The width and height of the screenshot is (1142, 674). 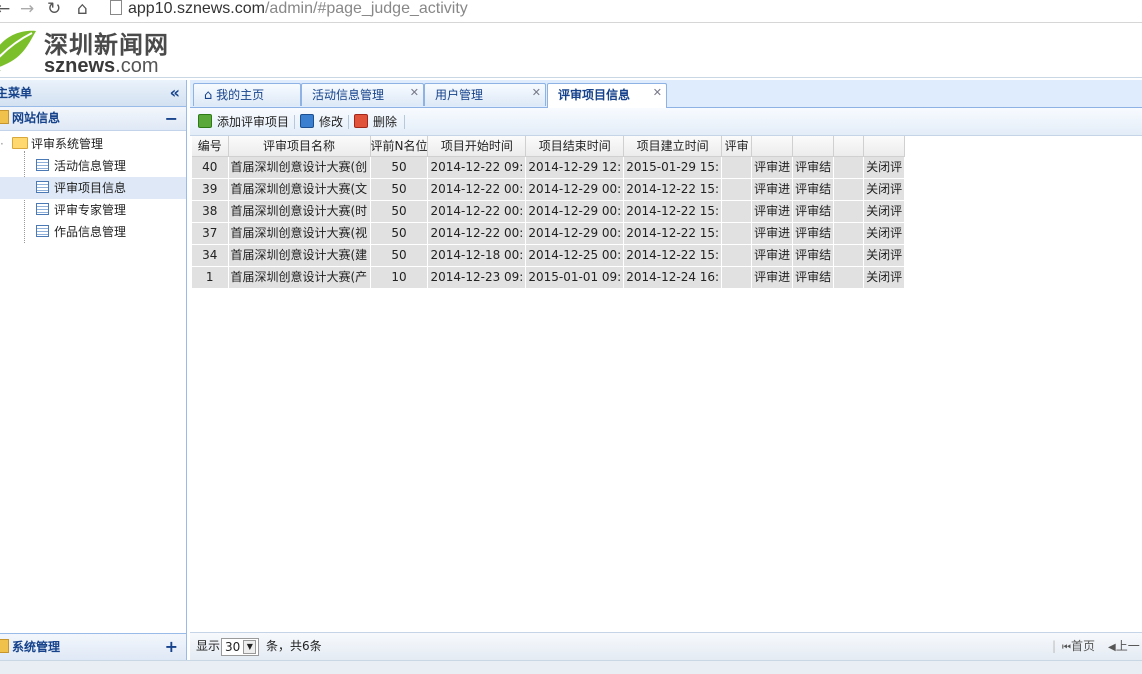 I want to click on tab-label: 评审项目信息, so click(x=594, y=95).